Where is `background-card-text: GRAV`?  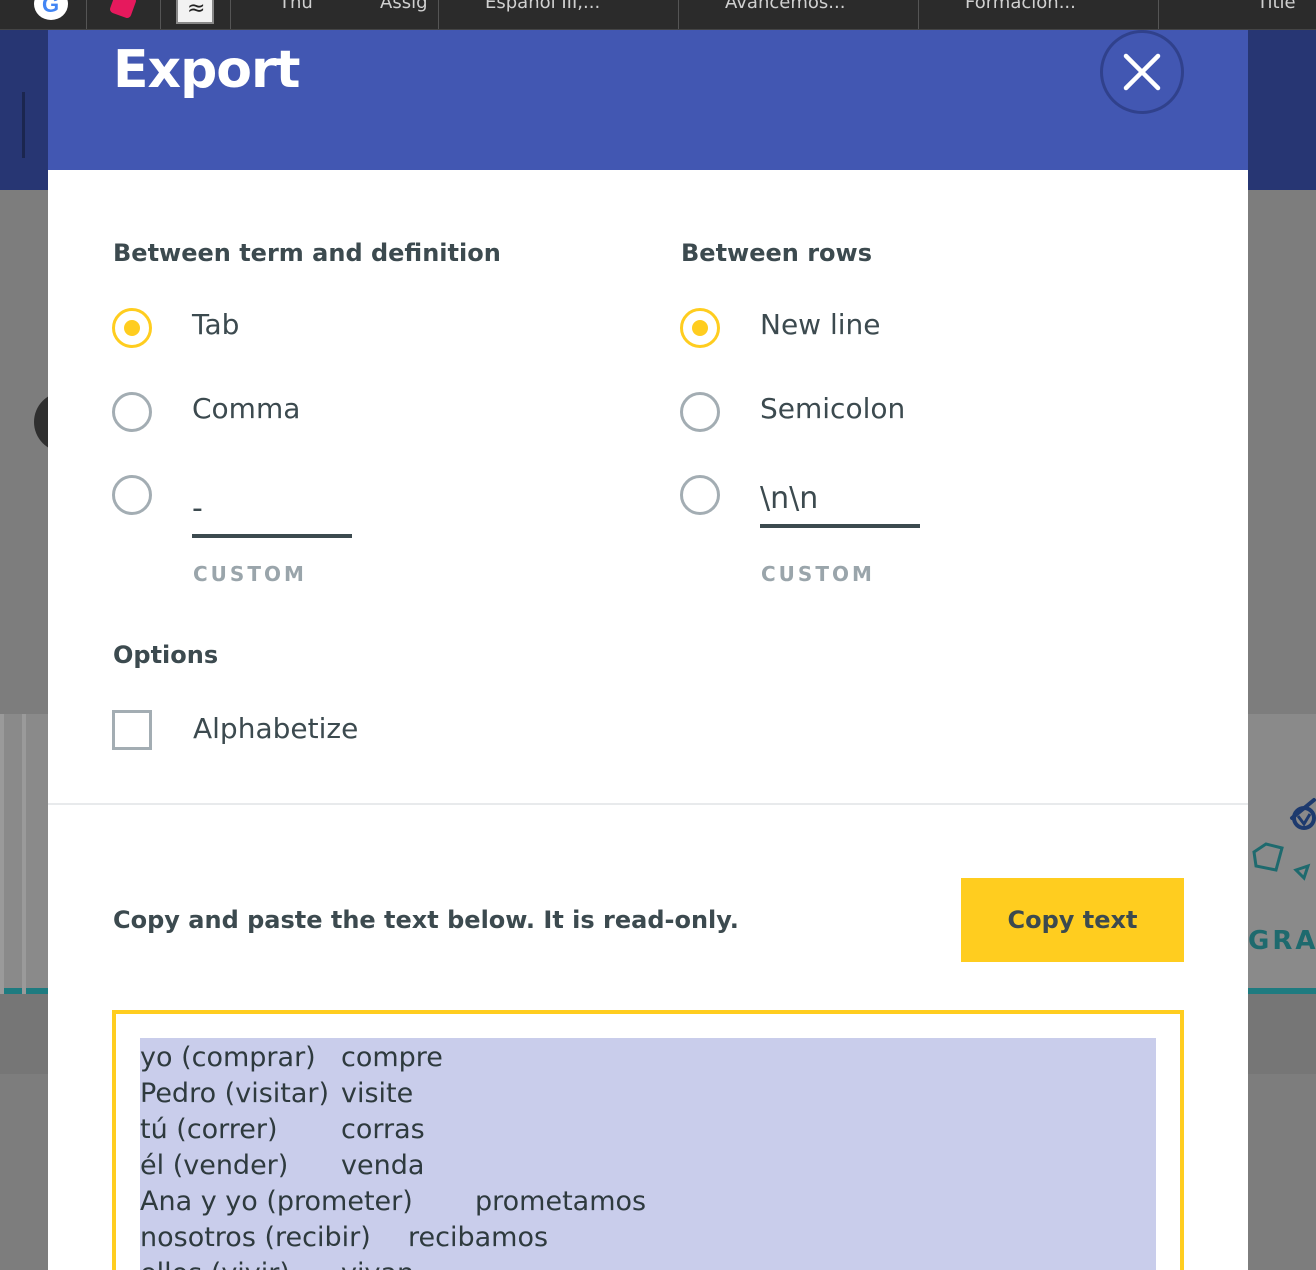 background-card-text: GRAV is located at coordinates (1282, 941).